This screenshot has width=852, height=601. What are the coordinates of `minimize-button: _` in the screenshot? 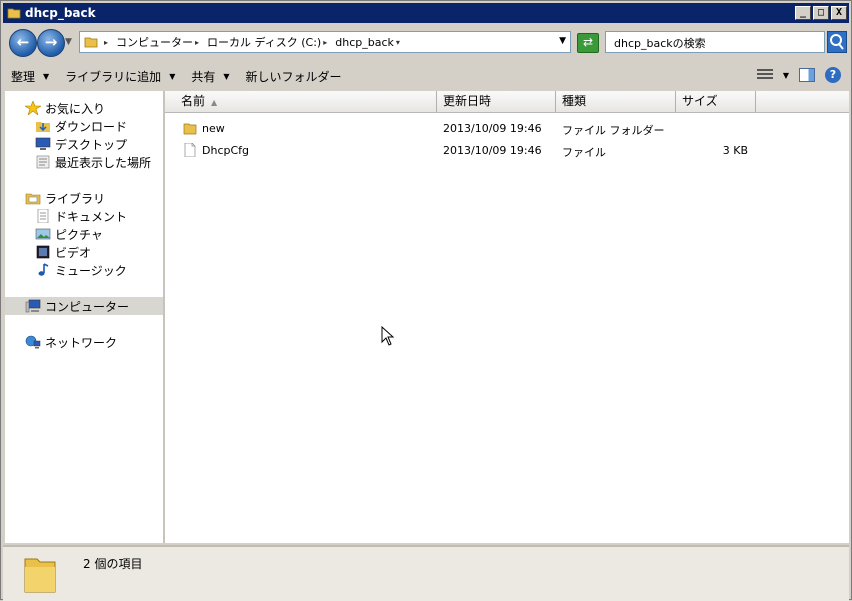 It's located at (803, 13).